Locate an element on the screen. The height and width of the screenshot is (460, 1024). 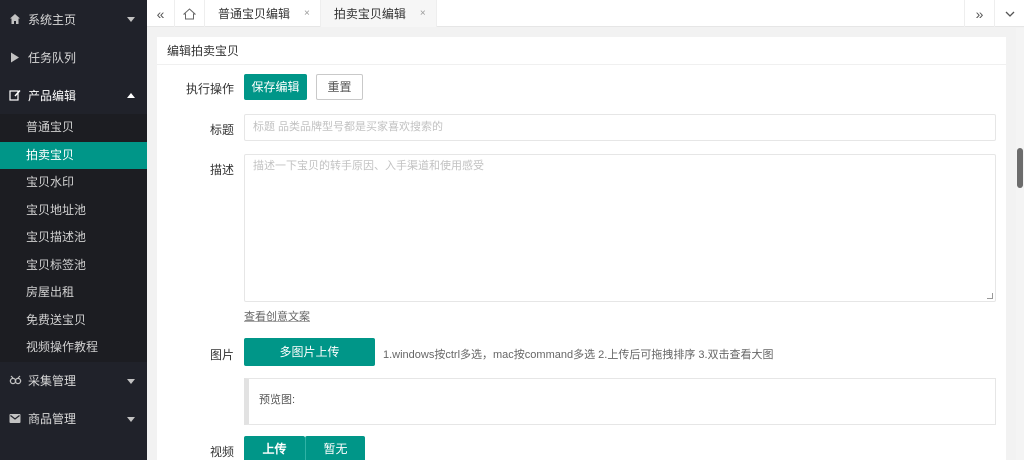
nav-group-home: 系统主页 is located at coordinates (73, 19).